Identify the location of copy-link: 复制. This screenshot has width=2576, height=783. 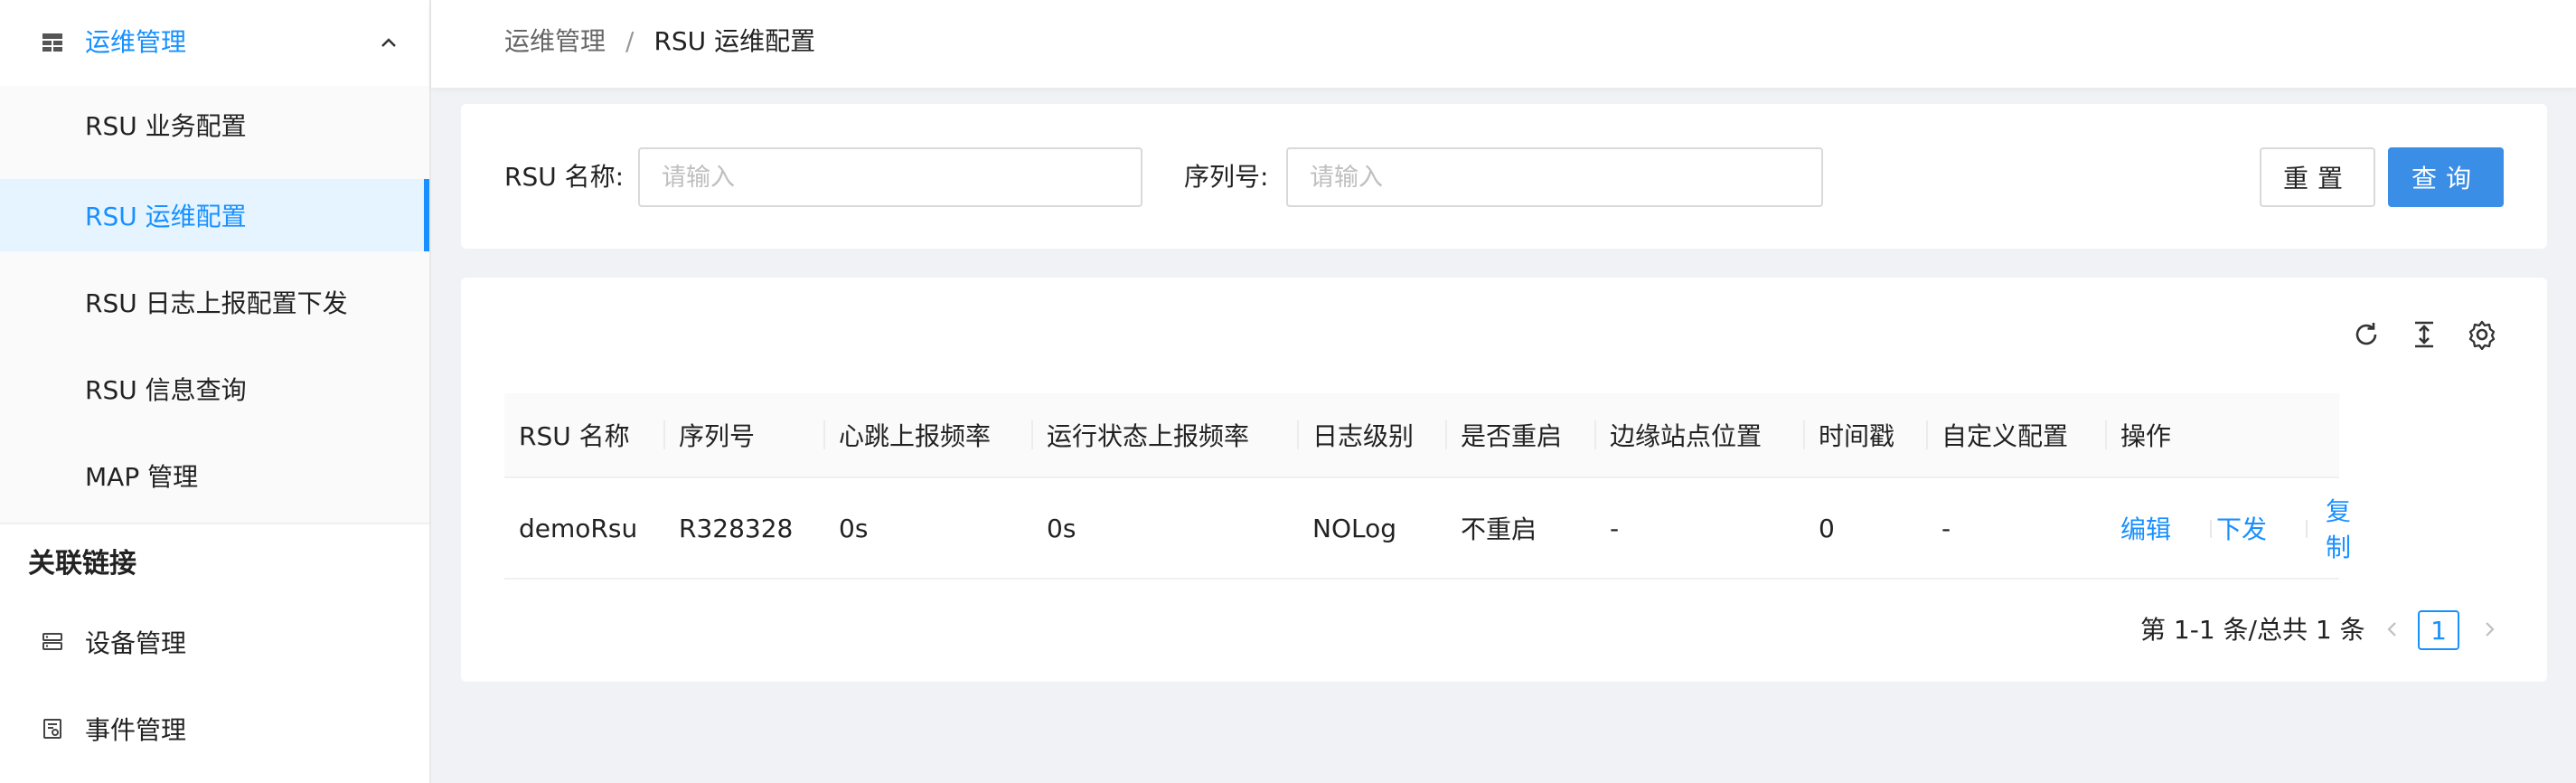
(2338, 528).